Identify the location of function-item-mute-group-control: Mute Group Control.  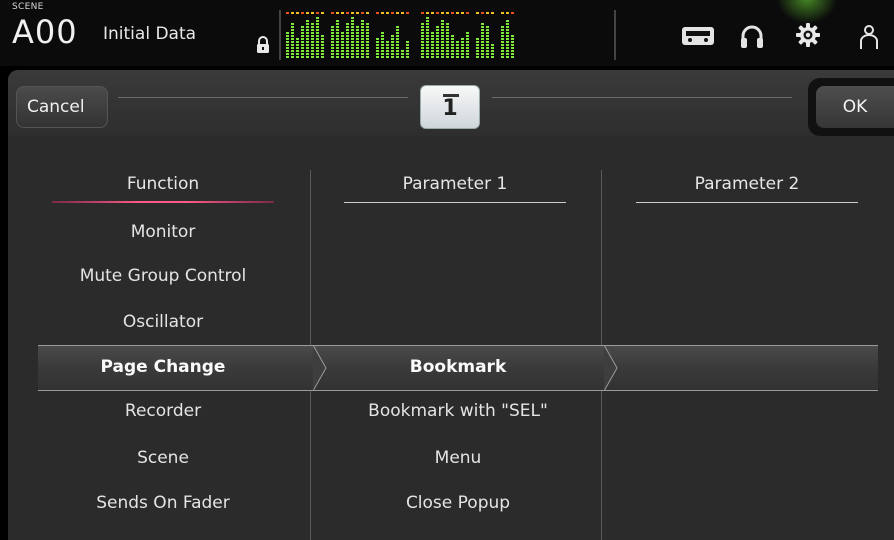
(163, 276).